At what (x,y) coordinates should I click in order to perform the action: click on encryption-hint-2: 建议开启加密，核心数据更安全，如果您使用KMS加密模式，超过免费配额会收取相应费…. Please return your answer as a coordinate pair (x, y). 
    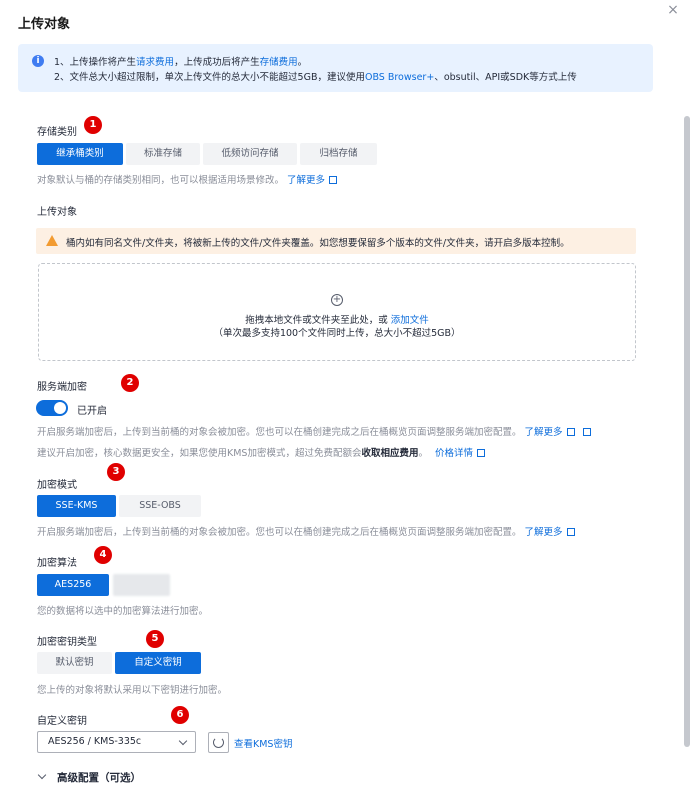
    Looking at the image, I should click on (261, 452).